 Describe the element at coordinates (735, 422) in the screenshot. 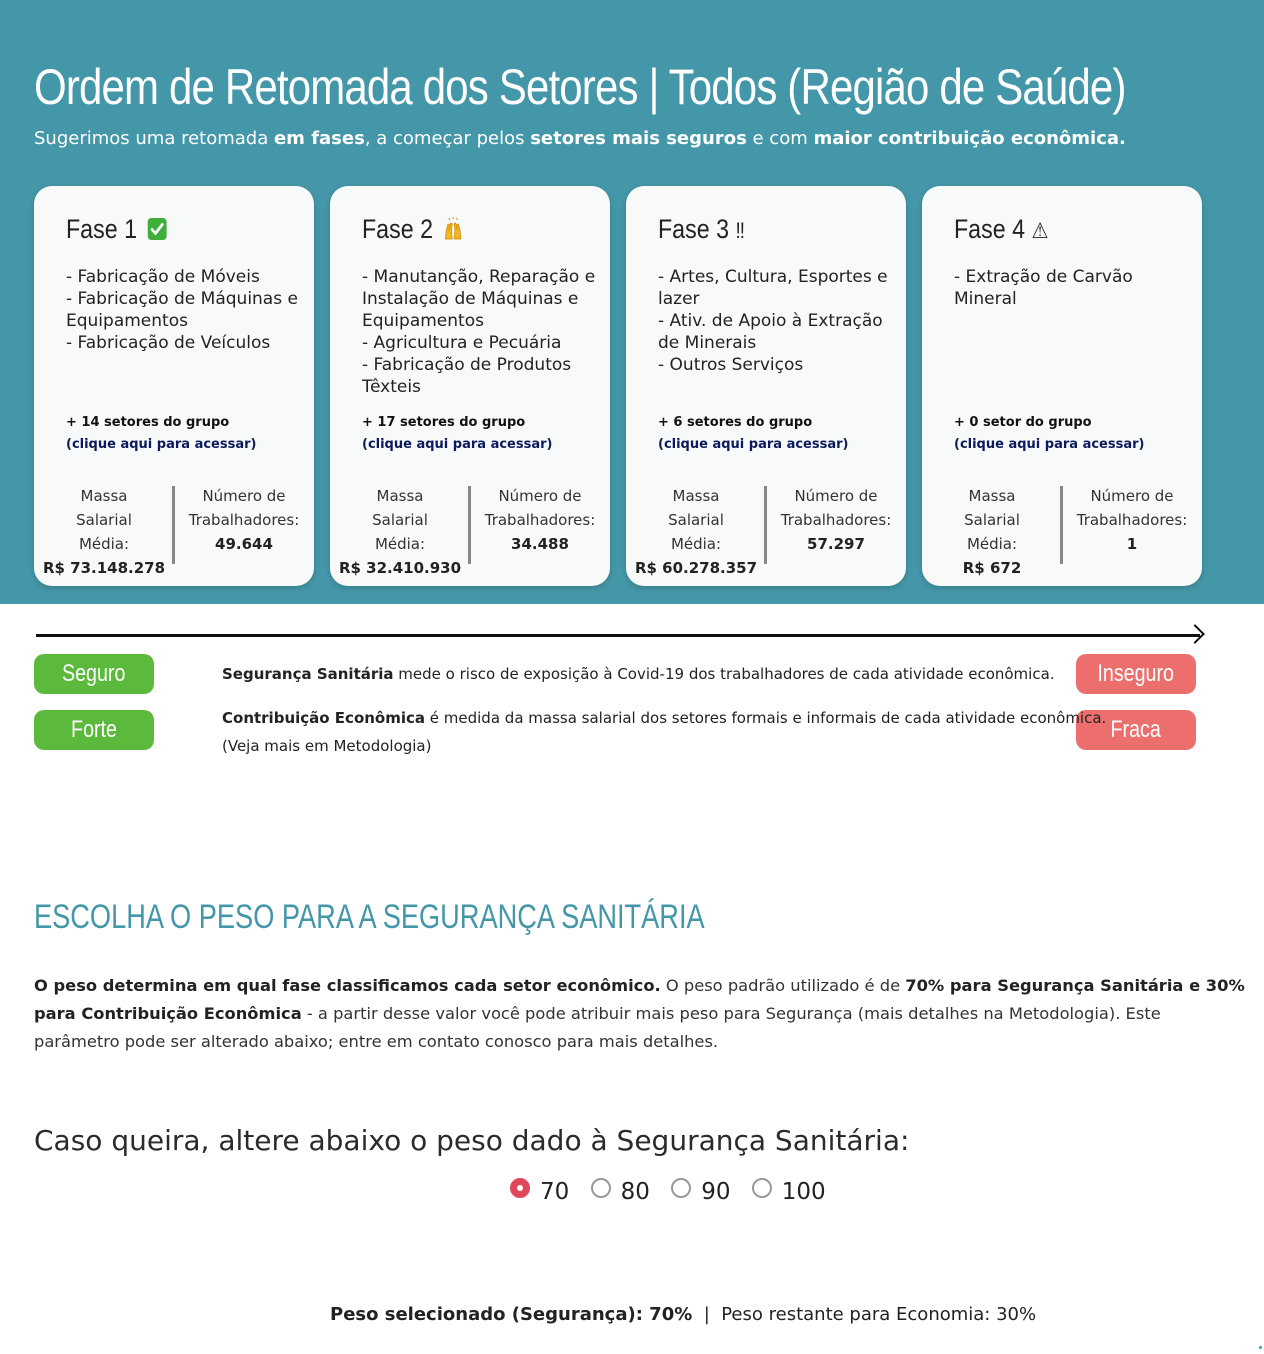

I see `more-sectors-count: + 6 setores do grupo` at that location.